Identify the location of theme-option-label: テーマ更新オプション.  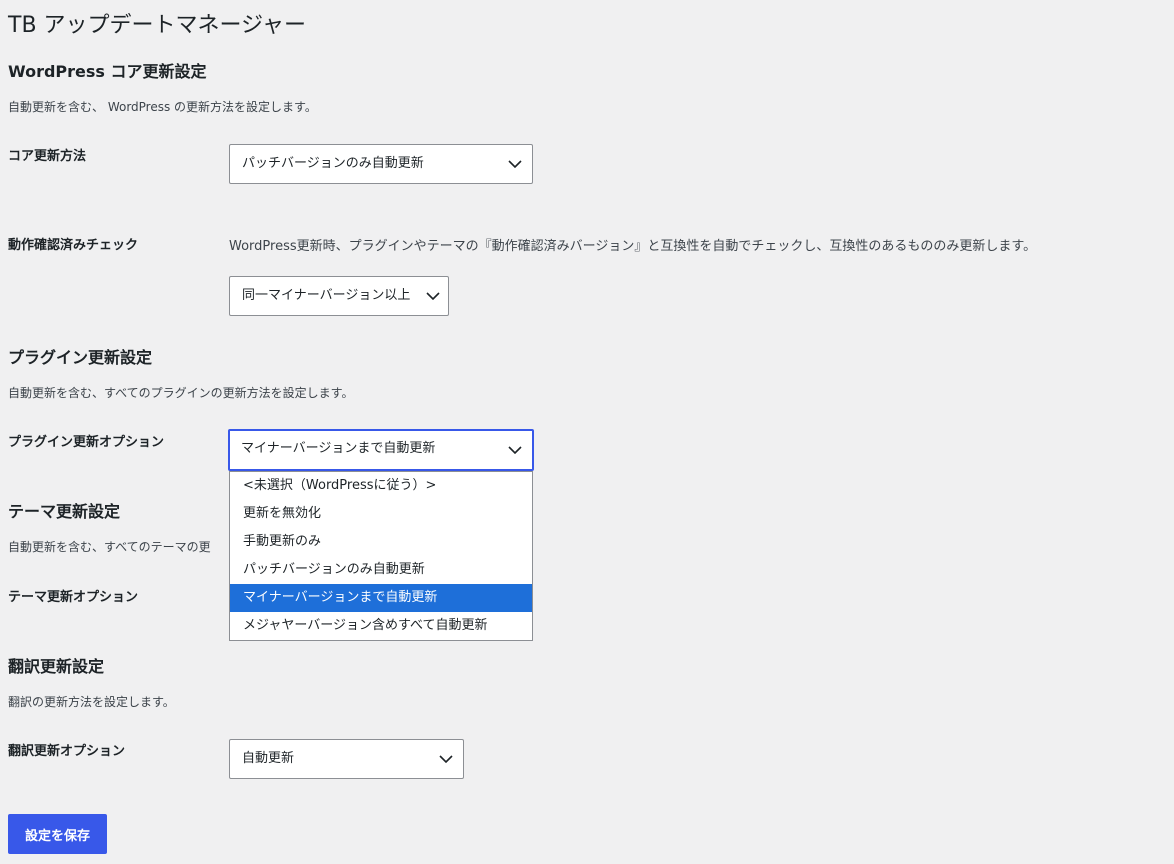
(73, 597).